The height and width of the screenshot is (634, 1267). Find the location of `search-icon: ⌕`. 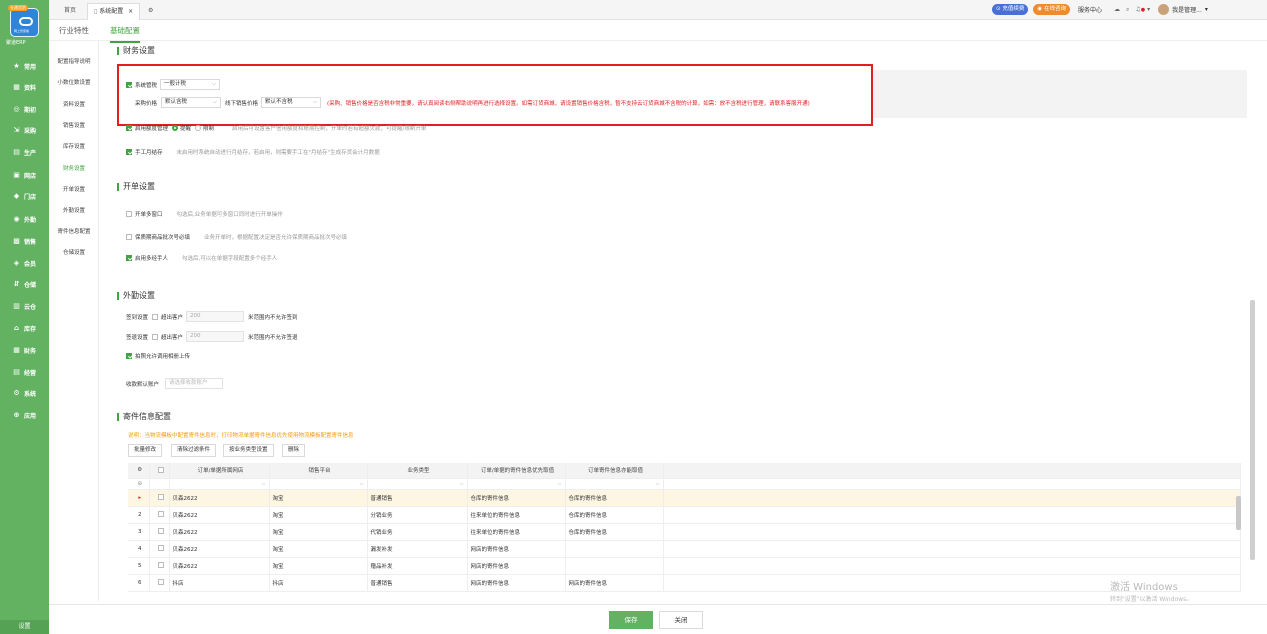

search-icon: ⌕ is located at coordinates (1127, 10).